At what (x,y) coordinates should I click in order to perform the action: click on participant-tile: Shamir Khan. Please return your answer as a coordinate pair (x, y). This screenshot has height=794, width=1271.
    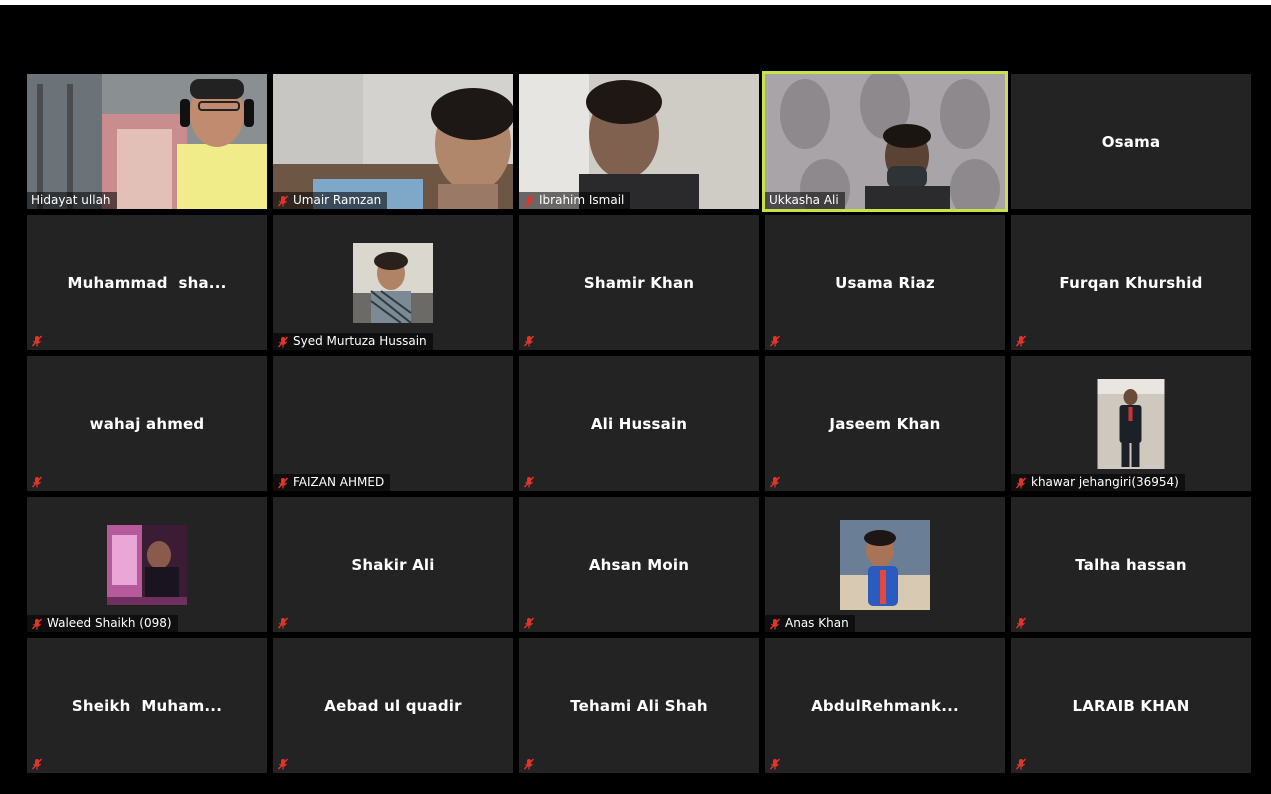
    Looking at the image, I should click on (639, 282).